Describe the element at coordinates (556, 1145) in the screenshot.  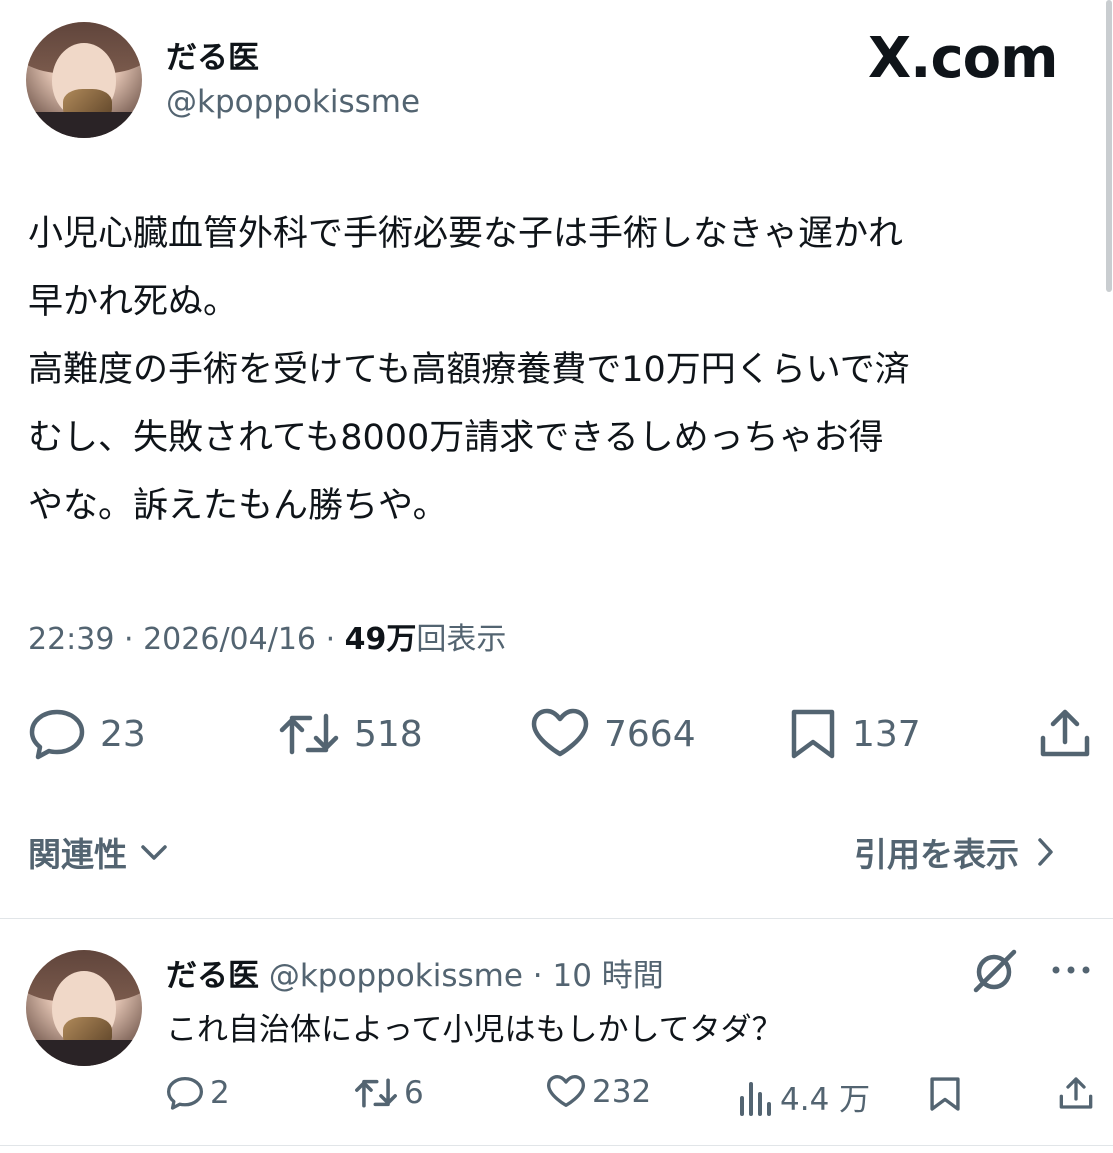
I see `divider-bottom` at that location.